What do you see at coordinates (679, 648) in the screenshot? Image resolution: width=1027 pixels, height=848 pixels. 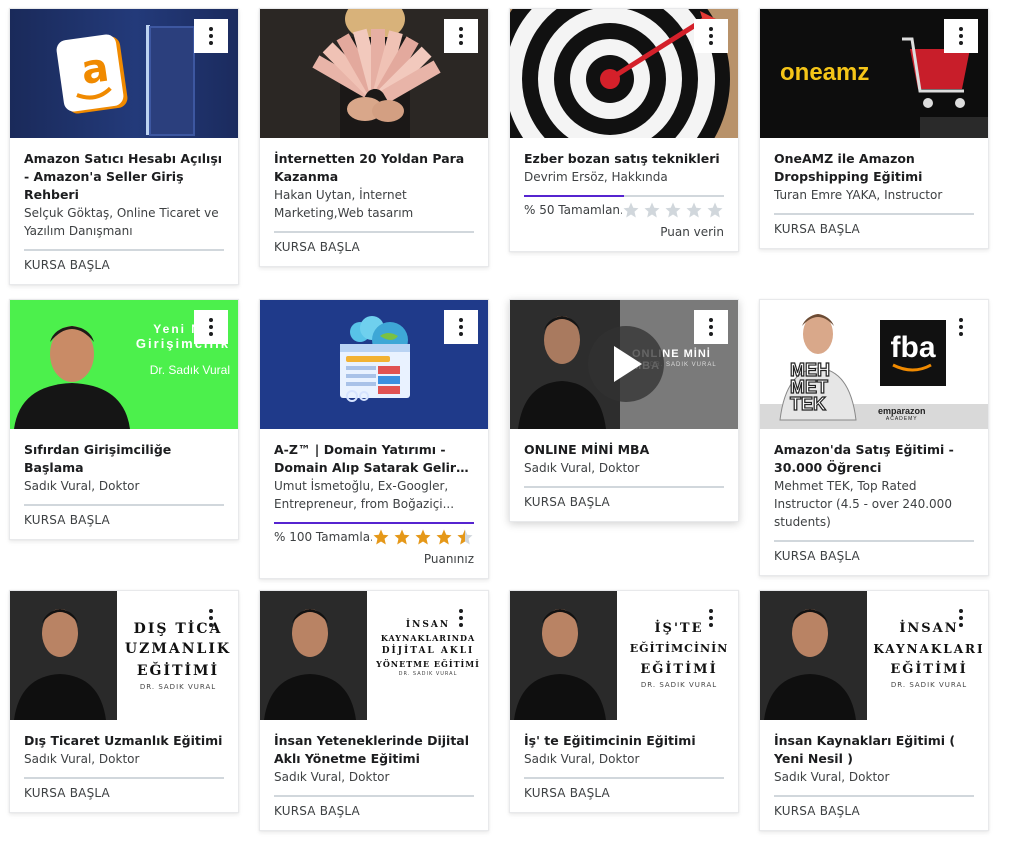 I see `thumbnail-text-line: EĞİTİMCİNİN` at bounding box center [679, 648].